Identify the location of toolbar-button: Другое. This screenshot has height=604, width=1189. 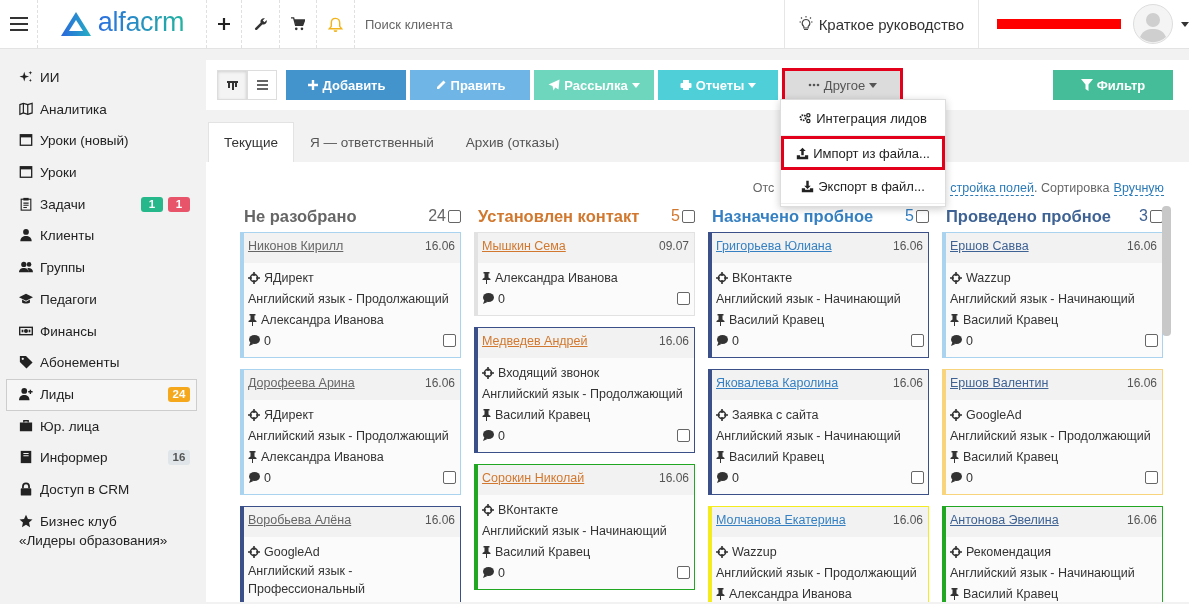
(842, 85).